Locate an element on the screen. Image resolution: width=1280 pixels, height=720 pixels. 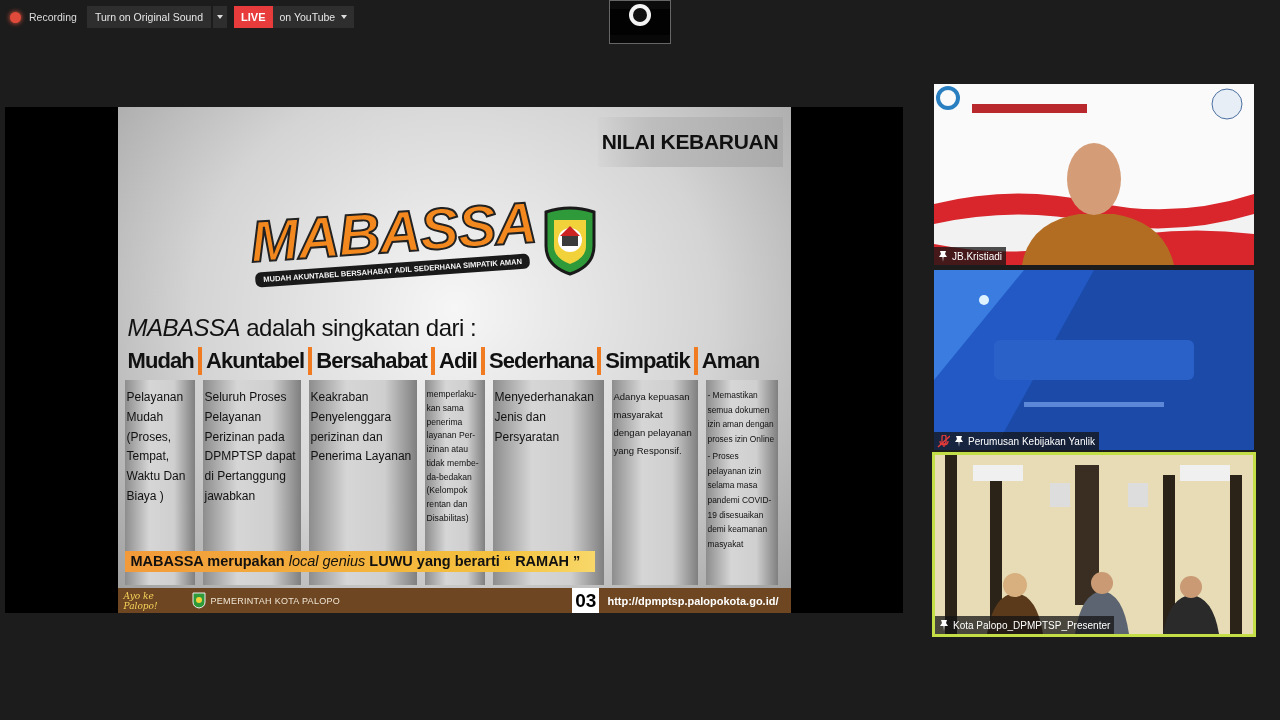
value-word: Mudah is located at coordinates (161, 361).